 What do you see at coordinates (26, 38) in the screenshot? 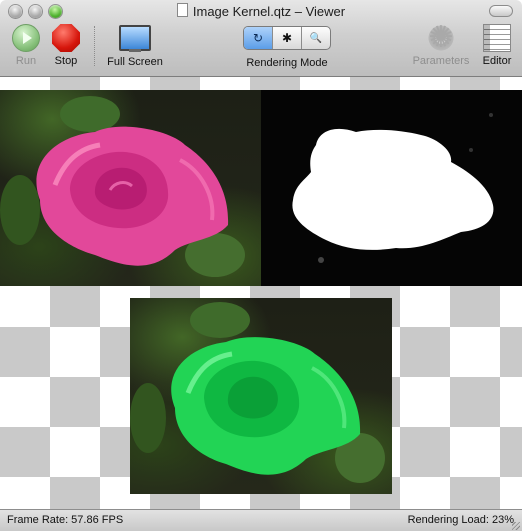
I see `run-icon` at bounding box center [26, 38].